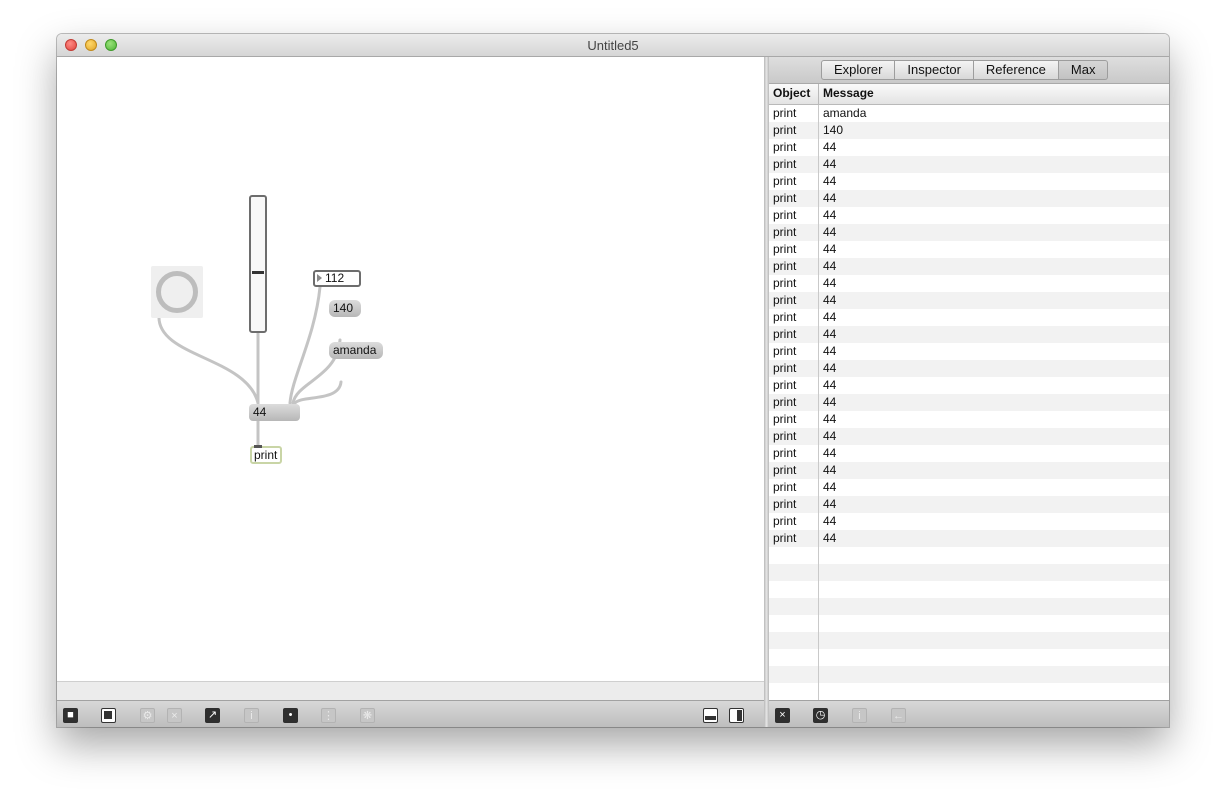 This screenshot has height=806, width=1226. I want to click on patch-cables, so click(250, 366).